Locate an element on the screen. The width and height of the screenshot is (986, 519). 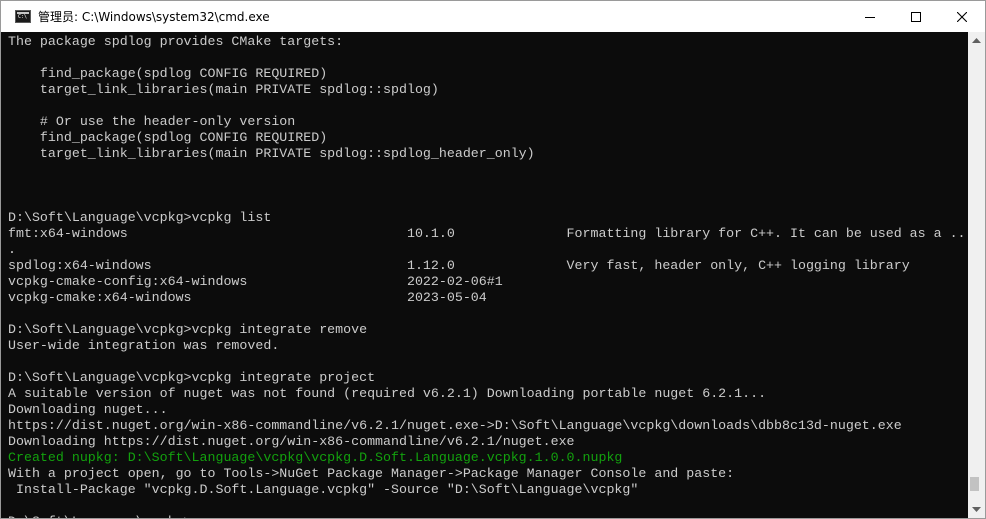
title-bar: 管理员: C:\Windows\system32\cmd.exe is located at coordinates (493, 16).